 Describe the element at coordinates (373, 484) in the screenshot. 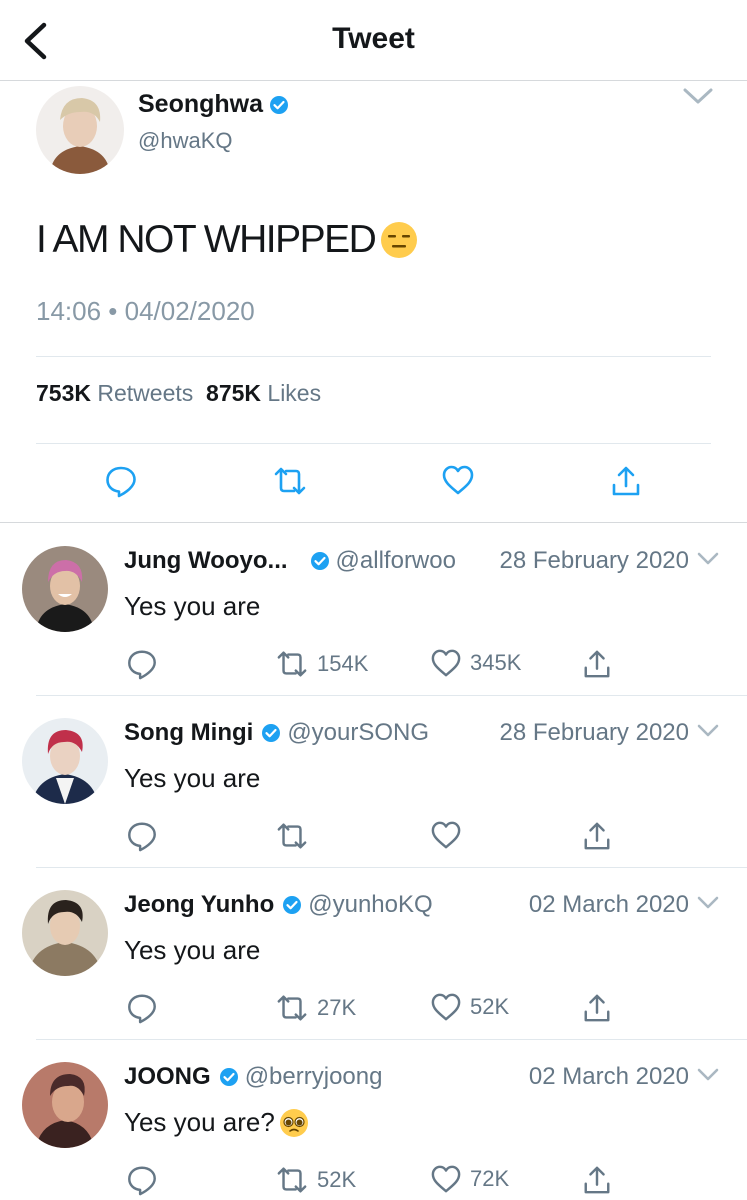

I see `tweet-actions` at that location.